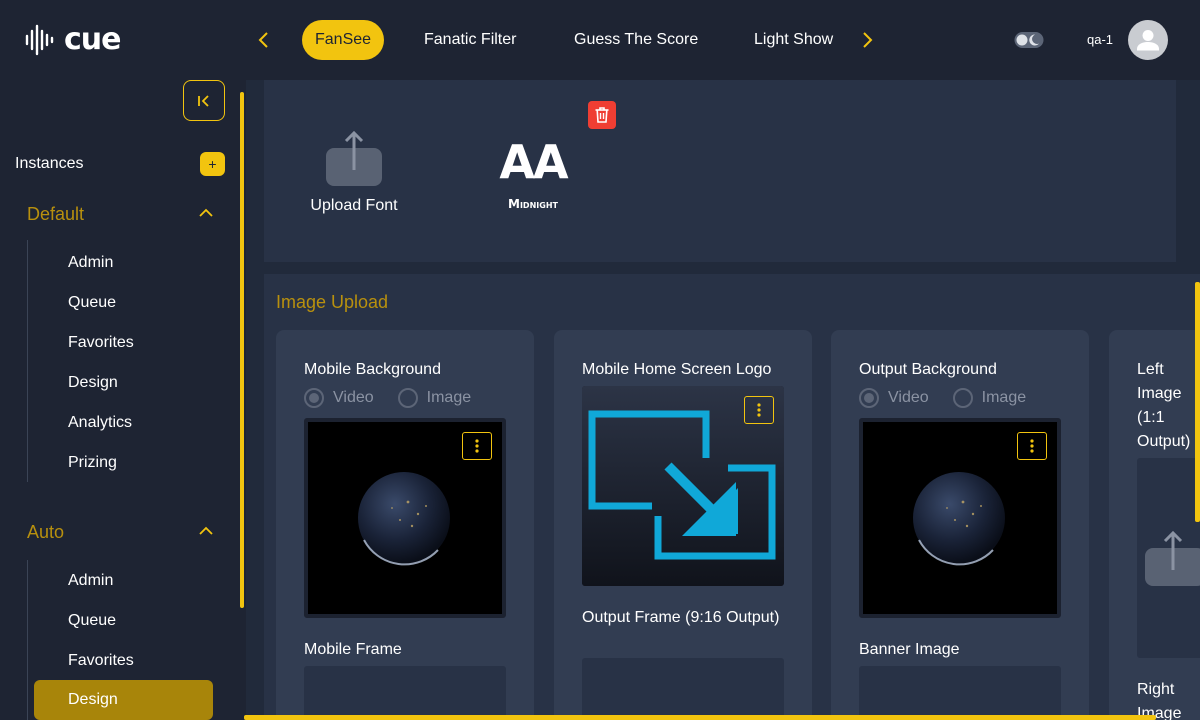  Describe the element at coordinates (1100, 39) in the screenshot. I see `user-name: qa-1` at that location.